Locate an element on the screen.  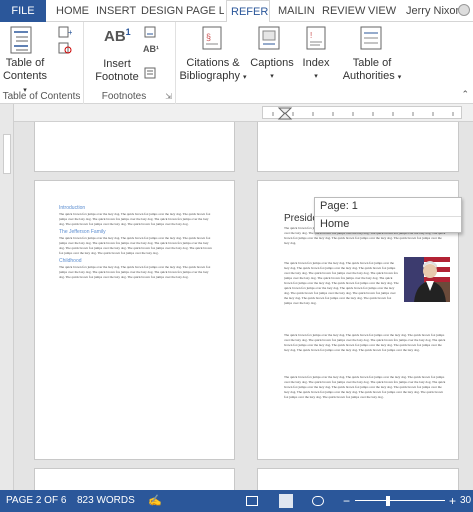
footnote-icon-text: AB is located at coordinates (115, 36).